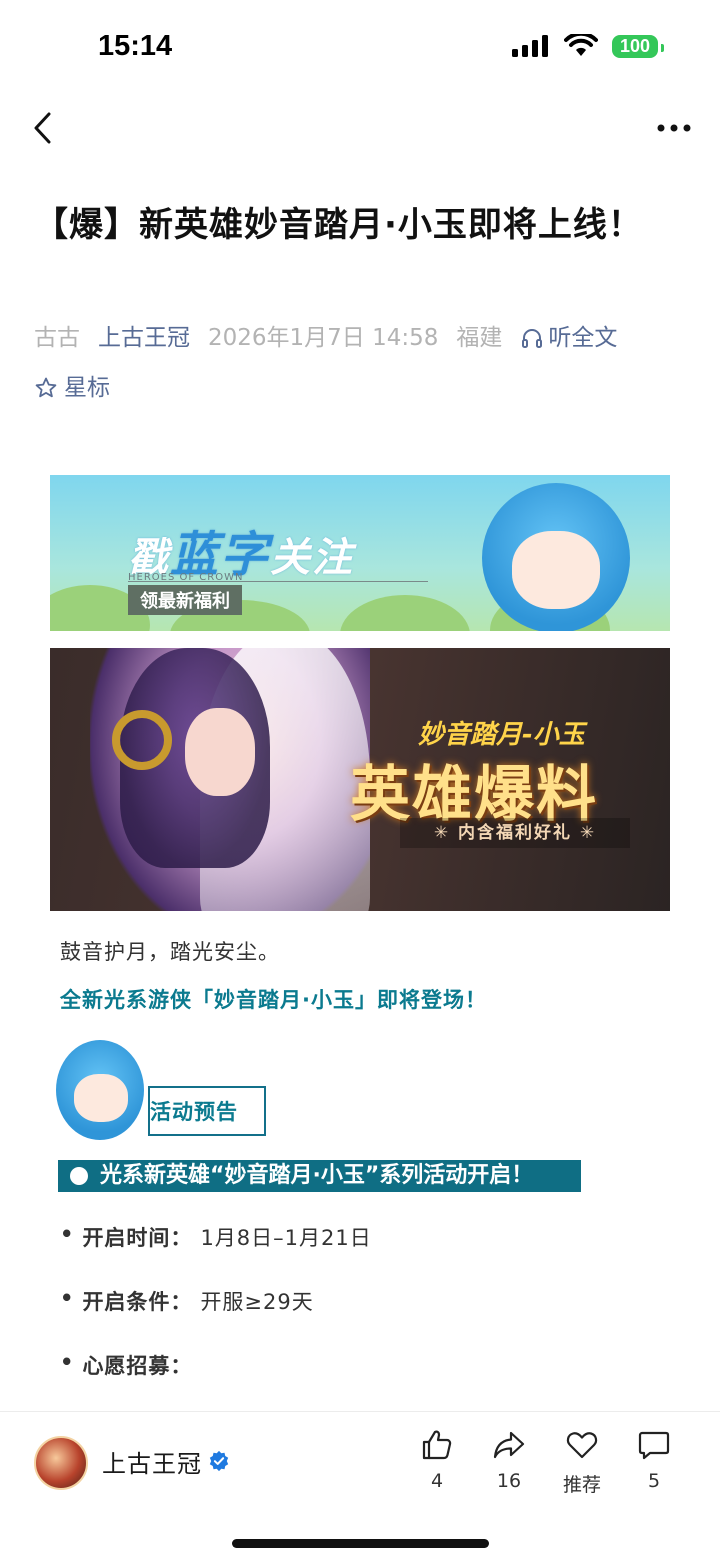 This screenshot has height=1561, width=720. I want to click on intro-paragraph: 鼓音护月，踏光安尘。, so click(170, 952).